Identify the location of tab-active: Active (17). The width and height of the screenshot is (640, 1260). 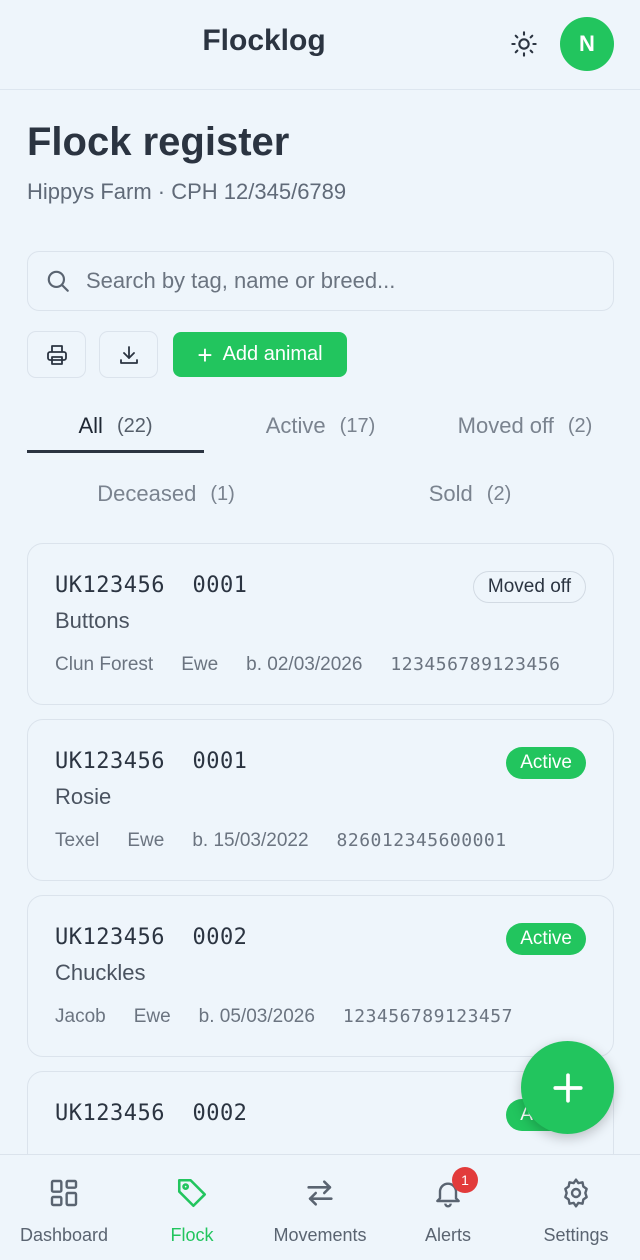
(320, 426).